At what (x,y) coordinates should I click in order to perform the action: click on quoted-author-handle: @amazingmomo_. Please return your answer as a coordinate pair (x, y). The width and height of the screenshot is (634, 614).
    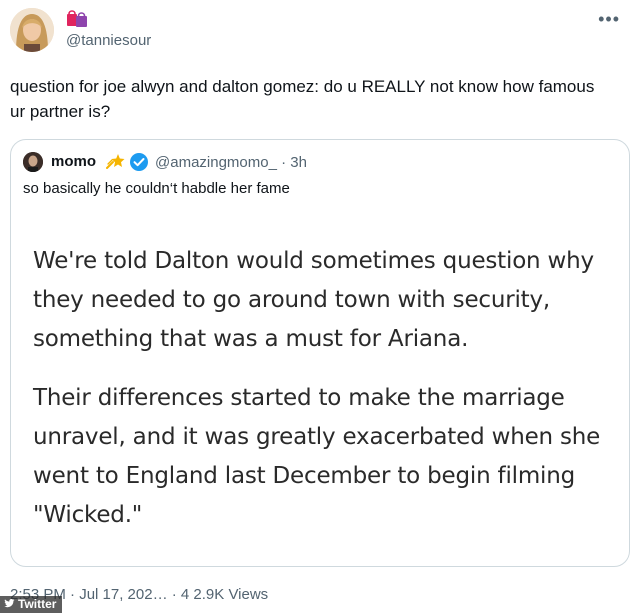
    Looking at the image, I should click on (216, 162).